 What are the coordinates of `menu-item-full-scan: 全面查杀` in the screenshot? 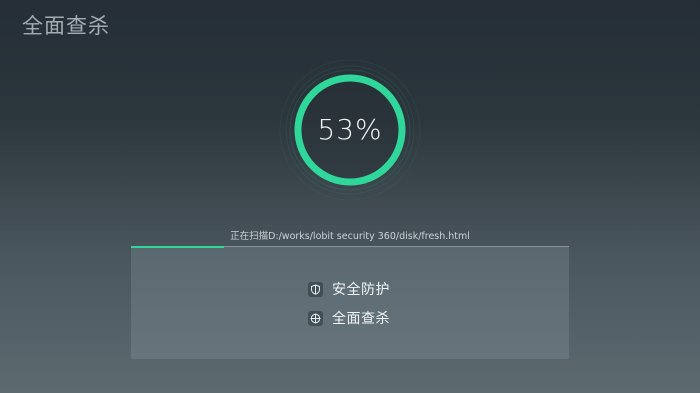 It's located at (368, 318).